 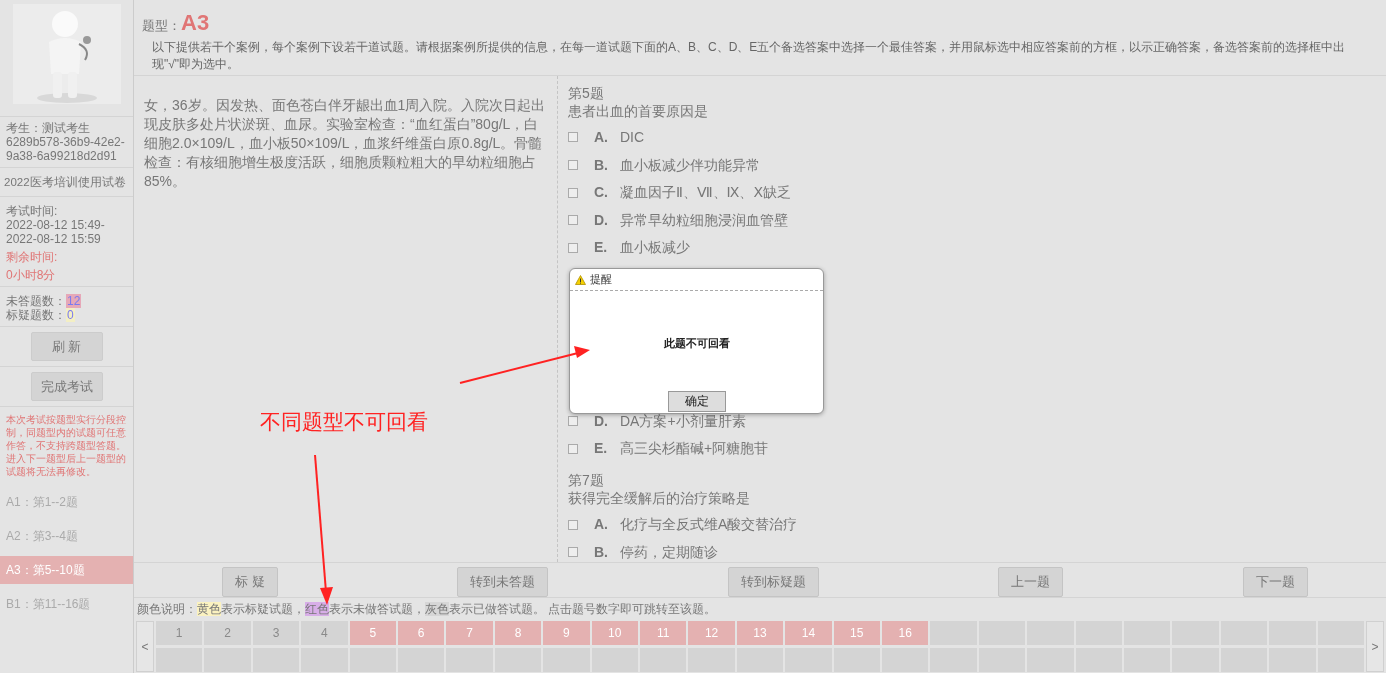 What do you see at coordinates (683, 421) in the screenshot?
I see `option-text: DA方案+小剂量肝素` at bounding box center [683, 421].